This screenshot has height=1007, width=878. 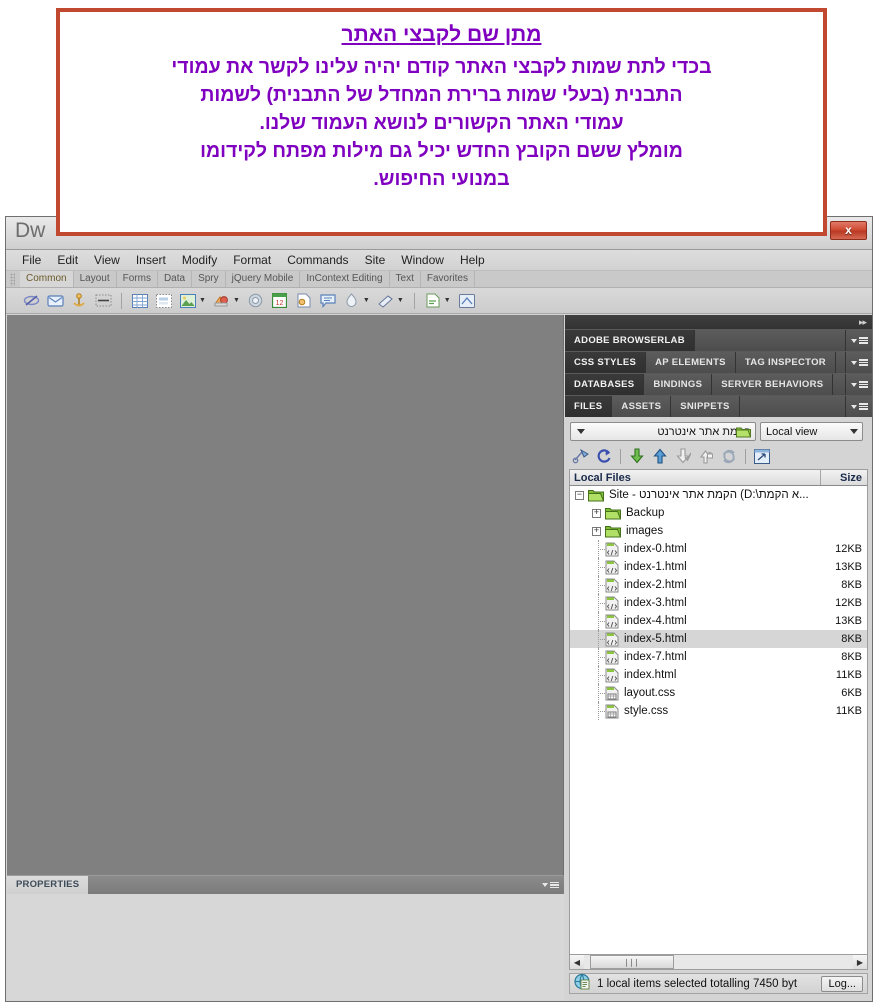 I want to click on menu-item-file: File, so click(x=31, y=260).